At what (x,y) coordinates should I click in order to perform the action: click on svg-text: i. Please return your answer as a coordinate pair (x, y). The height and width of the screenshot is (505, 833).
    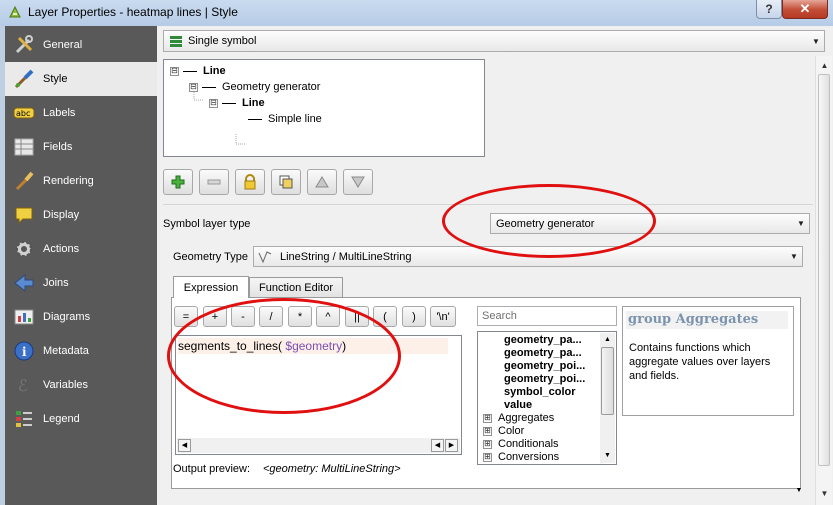
    Looking at the image, I should click on (24, 352).